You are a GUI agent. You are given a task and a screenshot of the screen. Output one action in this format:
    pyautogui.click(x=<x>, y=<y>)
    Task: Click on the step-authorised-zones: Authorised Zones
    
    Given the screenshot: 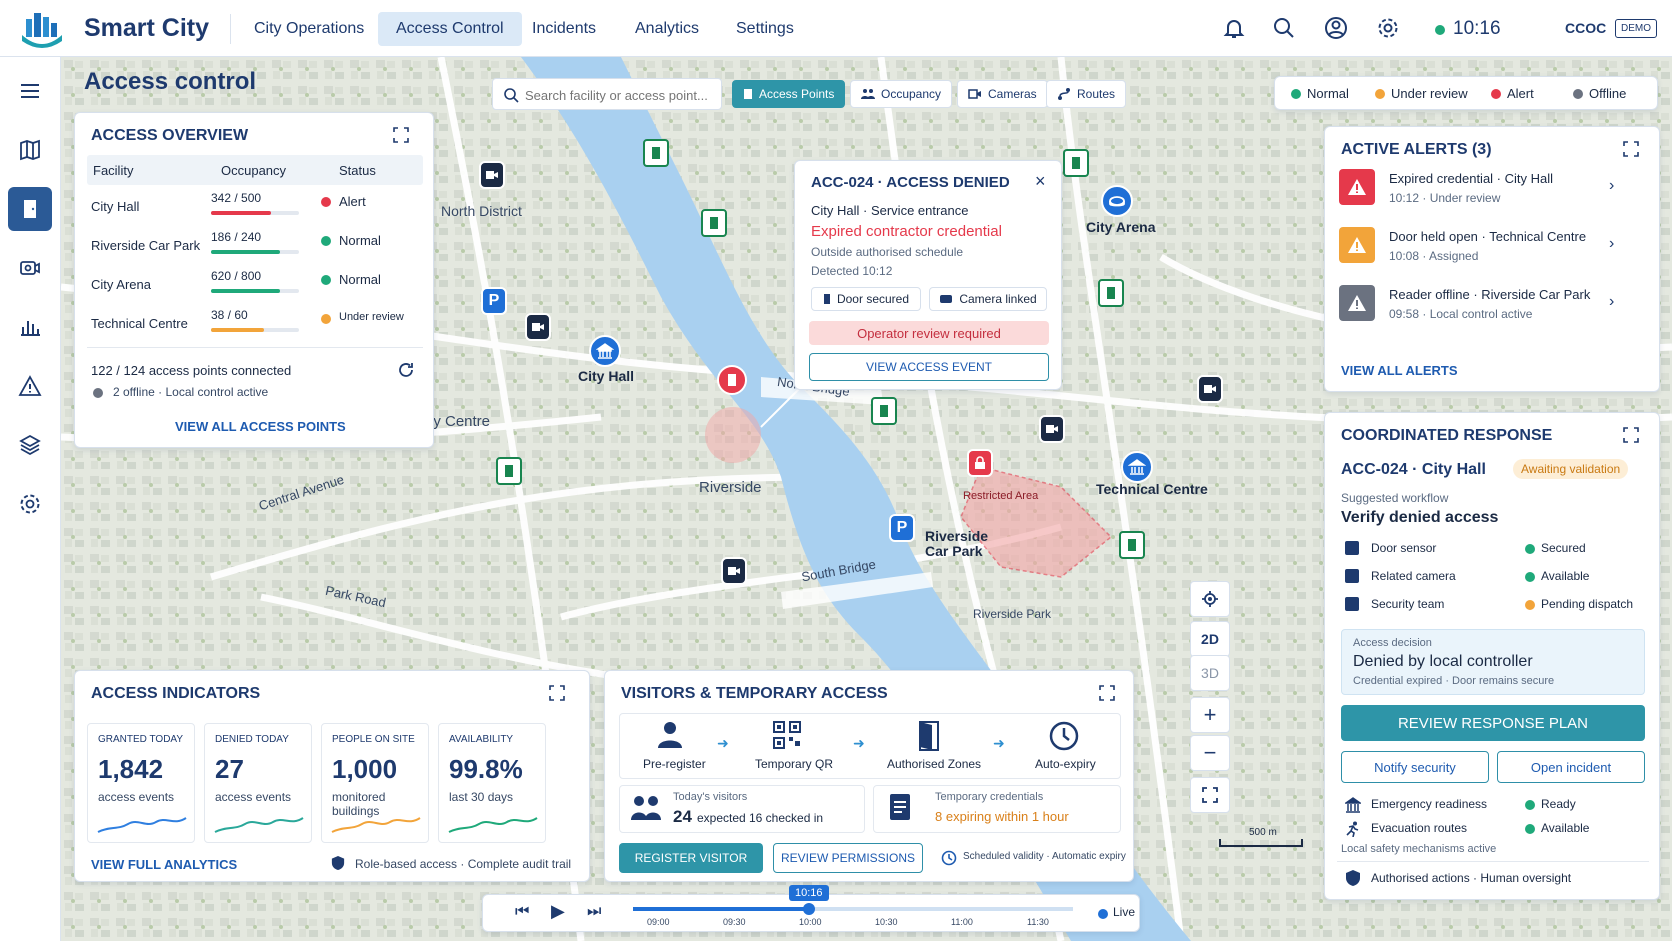 What is the action you would take?
    pyautogui.click(x=934, y=764)
    